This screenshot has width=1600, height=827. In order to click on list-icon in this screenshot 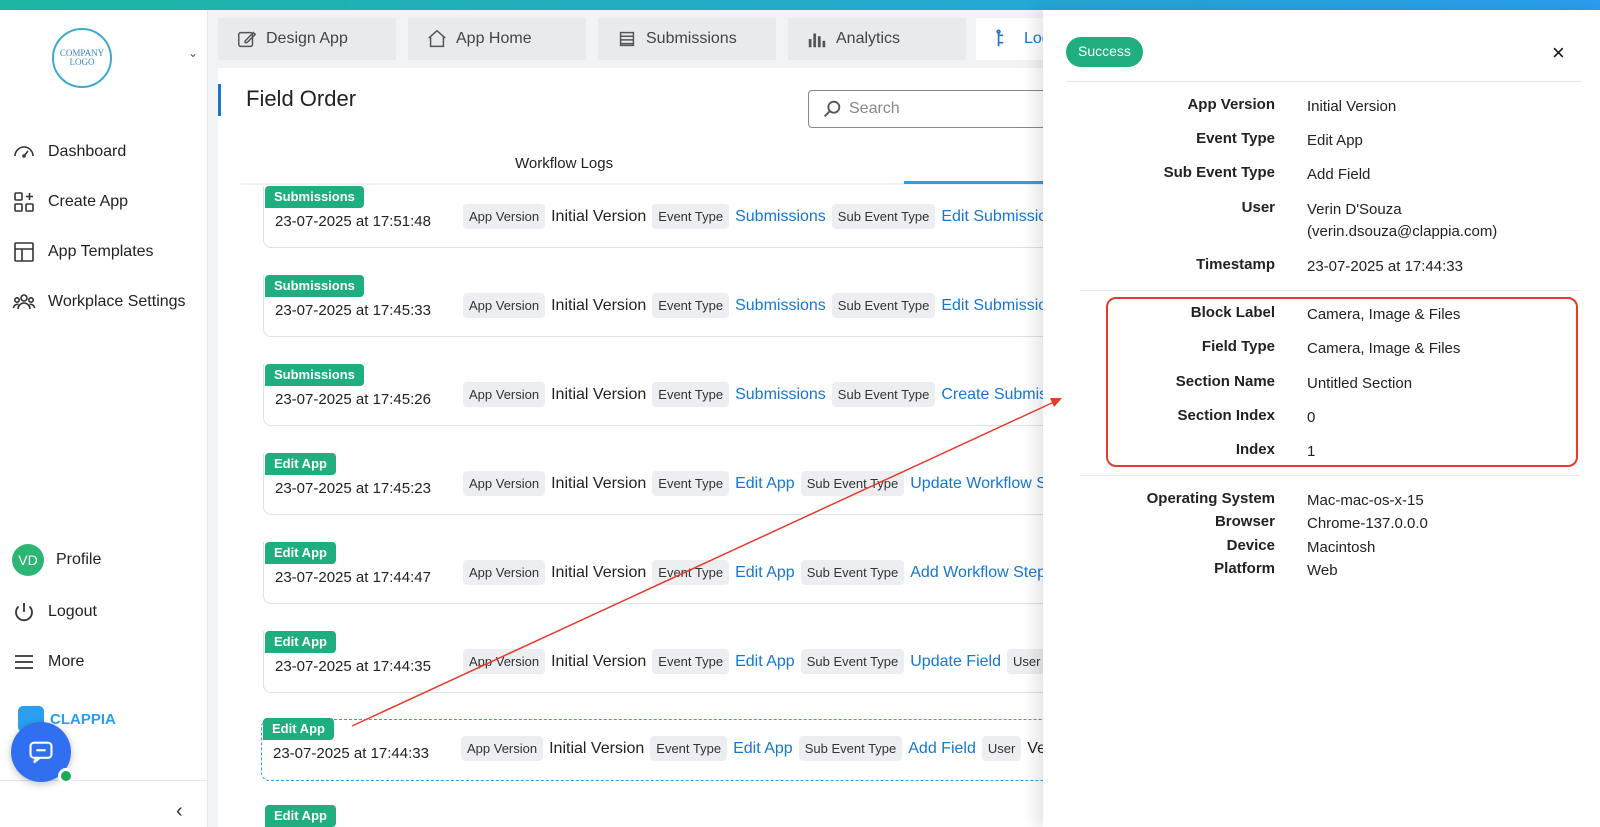, I will do `click(627, 39)`.